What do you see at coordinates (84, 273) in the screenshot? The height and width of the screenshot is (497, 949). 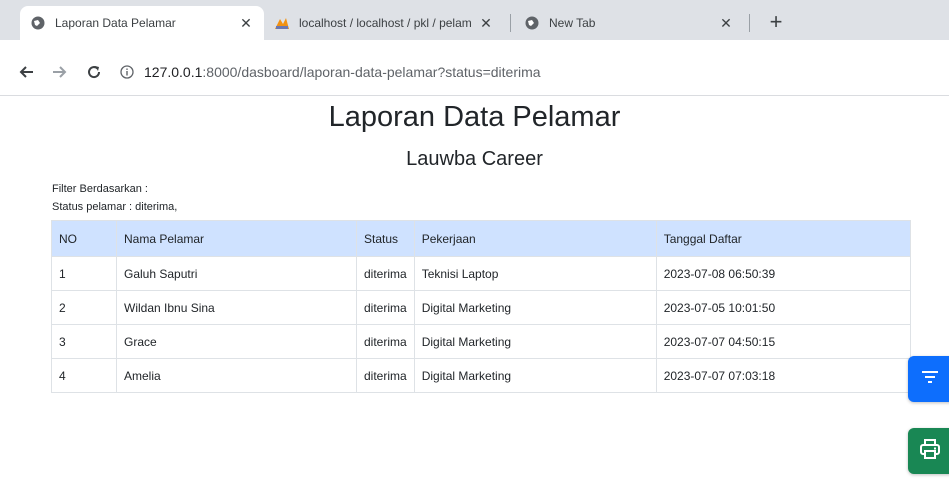 I see `cell-no: 1` at bounding box center [84, 273].